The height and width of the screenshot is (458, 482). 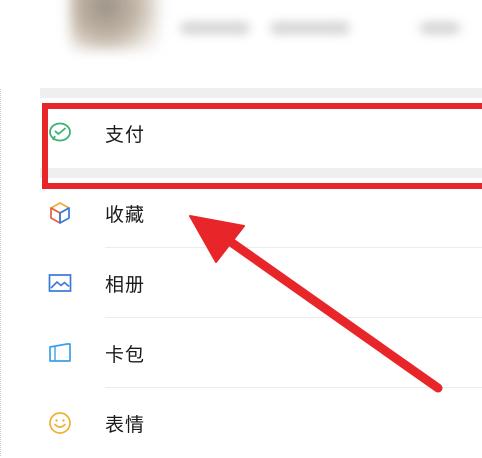 What do you see at coordinates (261, 353) in the screenshot?
I see `menu-item-card-wallet: 卡包` at bounding box center [261, 353].